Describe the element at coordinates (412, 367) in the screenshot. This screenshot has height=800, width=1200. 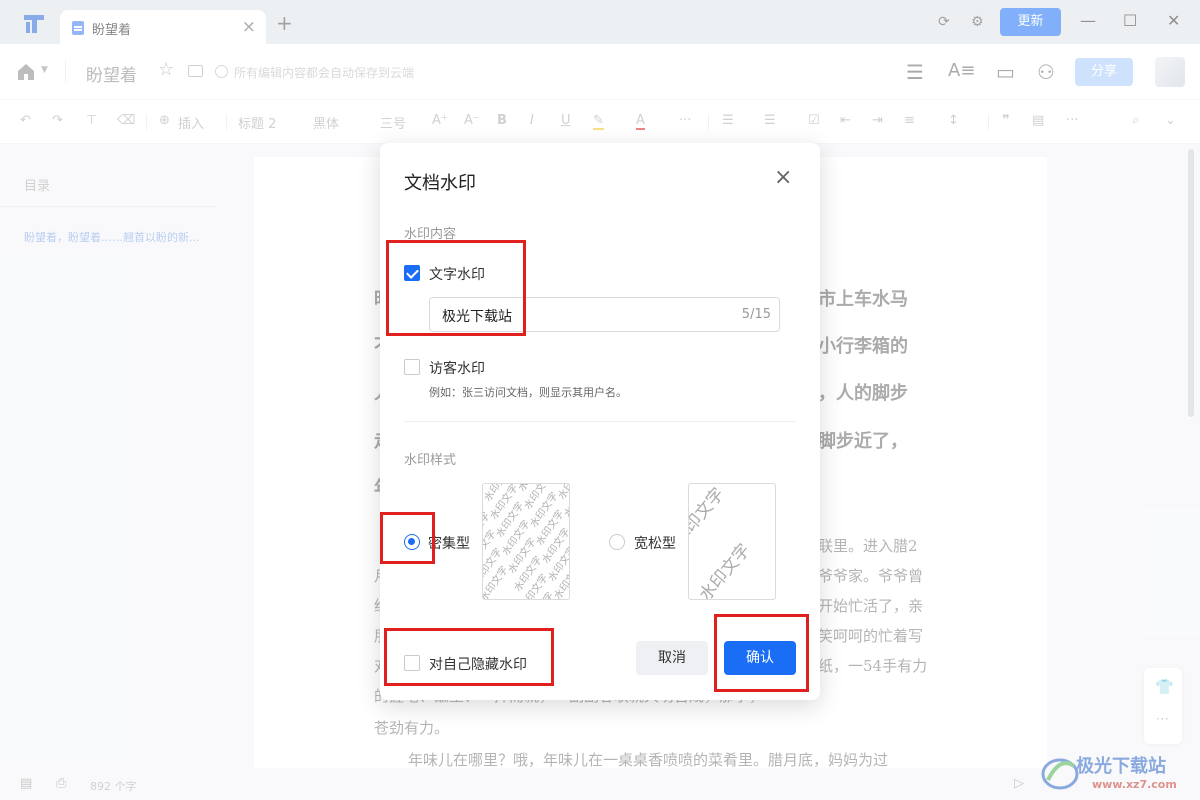
I see `visitor-watermark-checkbox` at that location.